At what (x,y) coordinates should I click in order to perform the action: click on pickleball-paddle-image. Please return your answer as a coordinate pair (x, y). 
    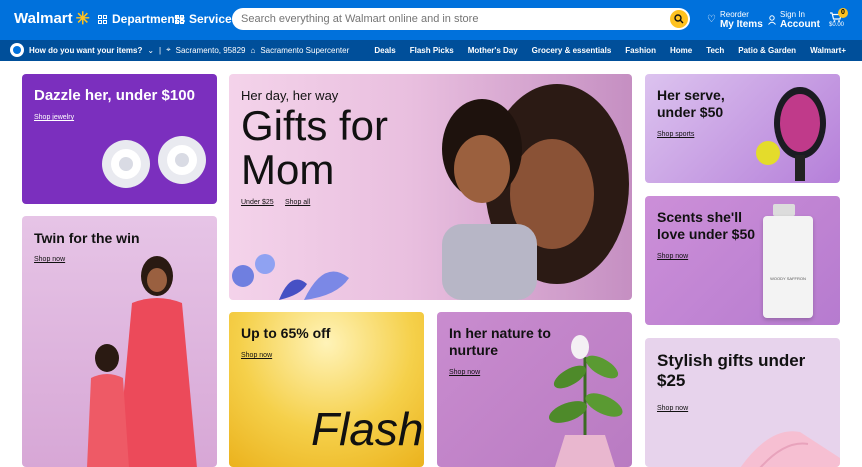
    Looking at the image, I should click on (791, 134).